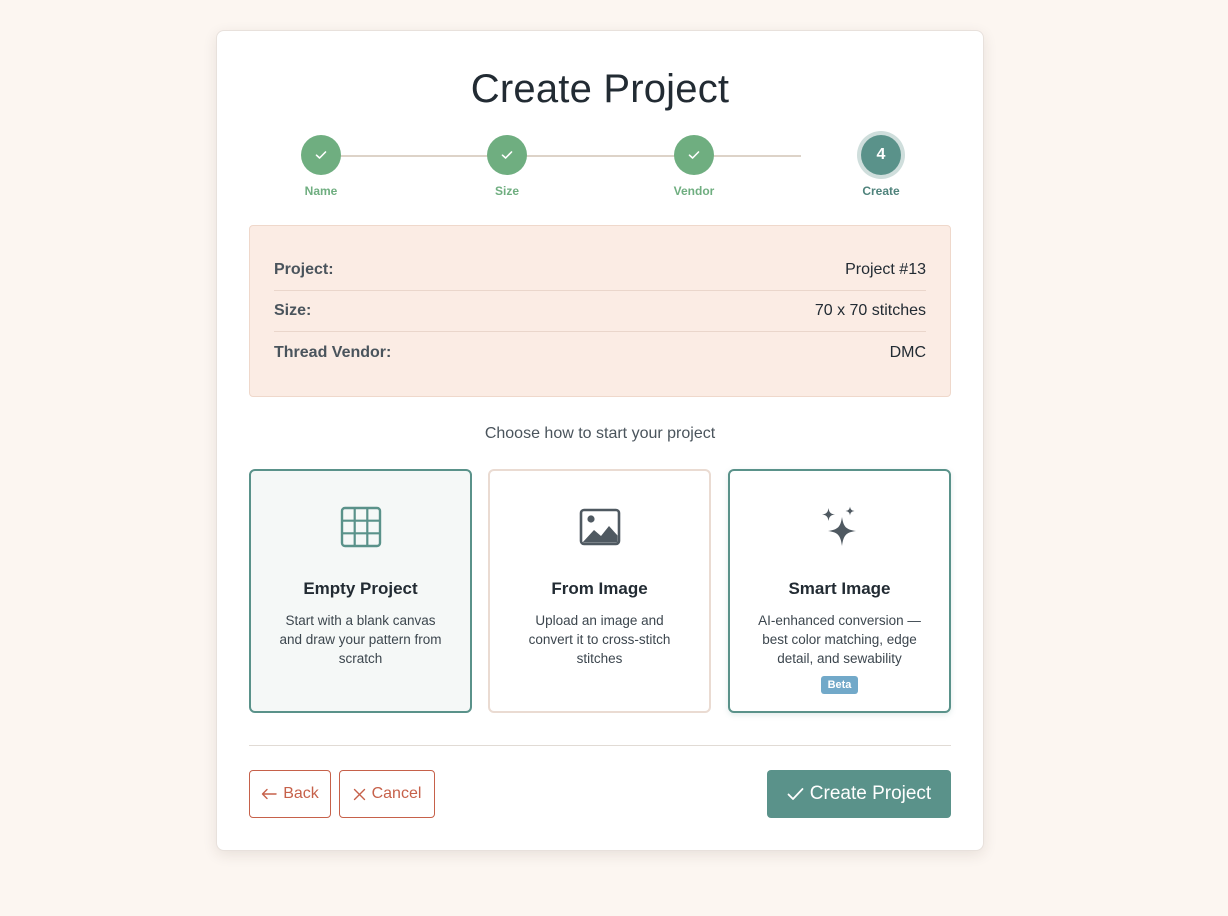 The height and width of the screenshot is (916, 1228). What do you see at coordinates (870, 793) in the screenshot?
I see `create-label: Create Project` at bounding box center [870, 793].